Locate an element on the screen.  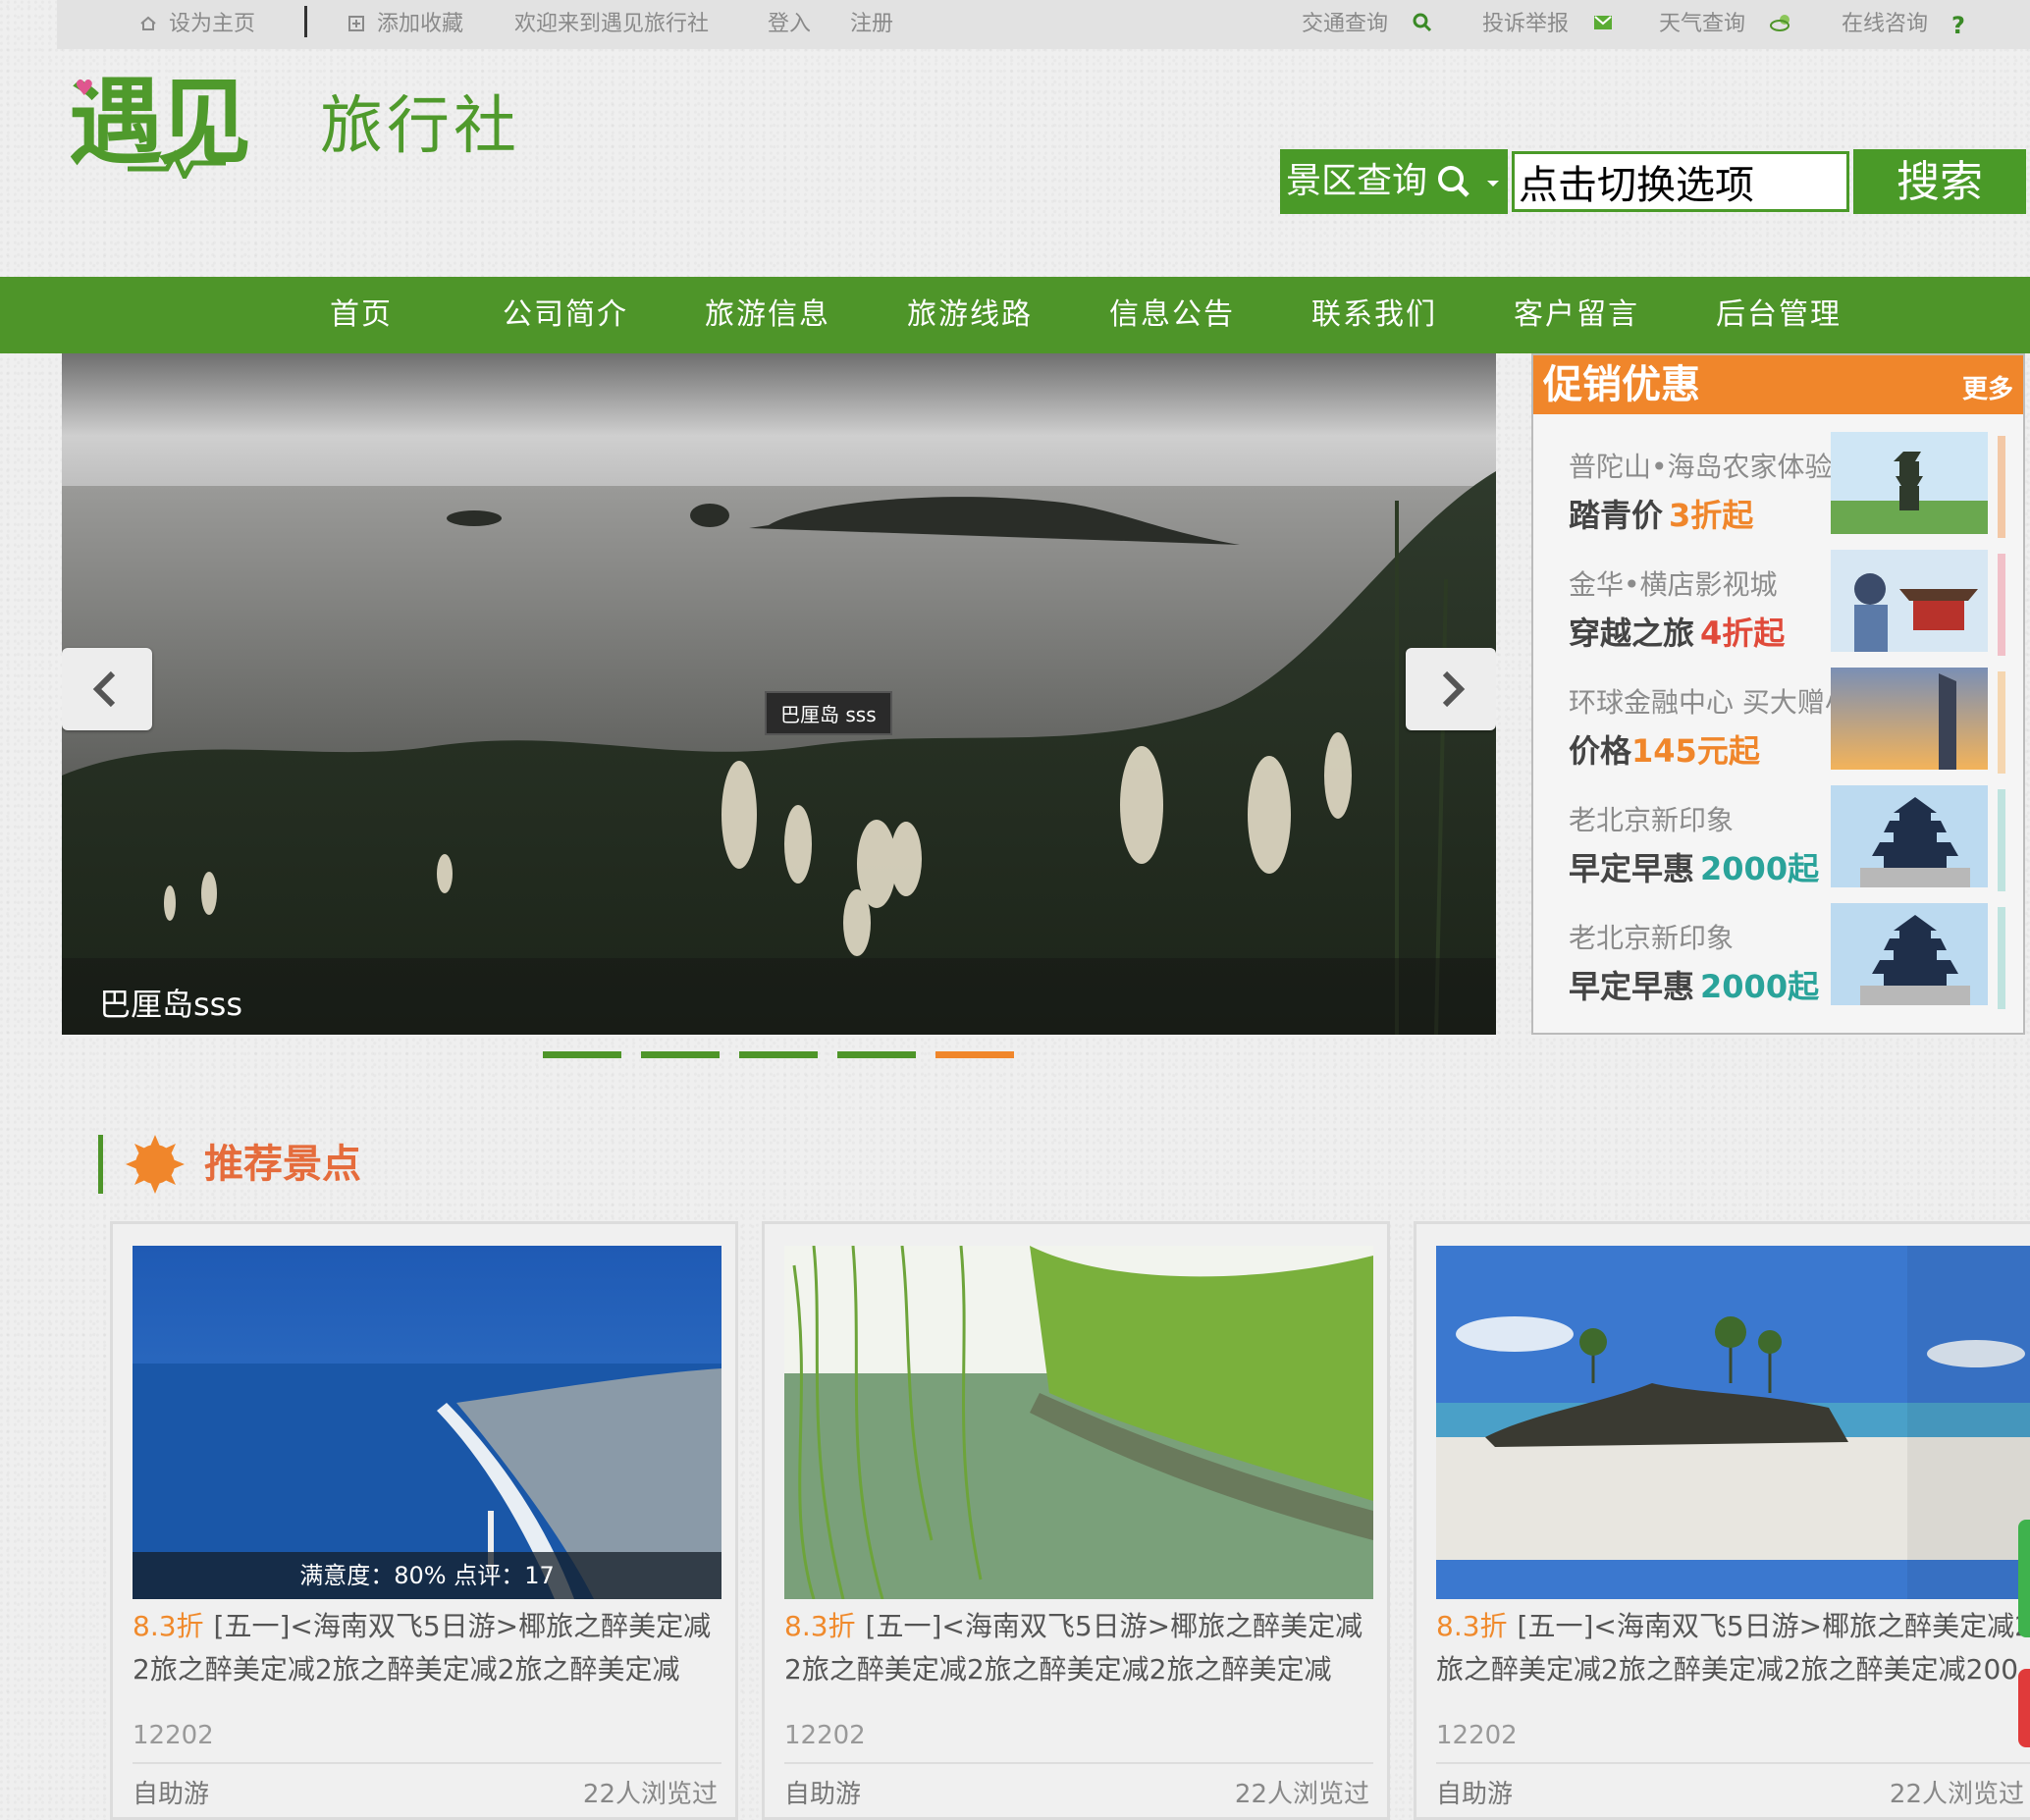
nav-item-admin: 后台管理 is located at coordinates (1779, 315).